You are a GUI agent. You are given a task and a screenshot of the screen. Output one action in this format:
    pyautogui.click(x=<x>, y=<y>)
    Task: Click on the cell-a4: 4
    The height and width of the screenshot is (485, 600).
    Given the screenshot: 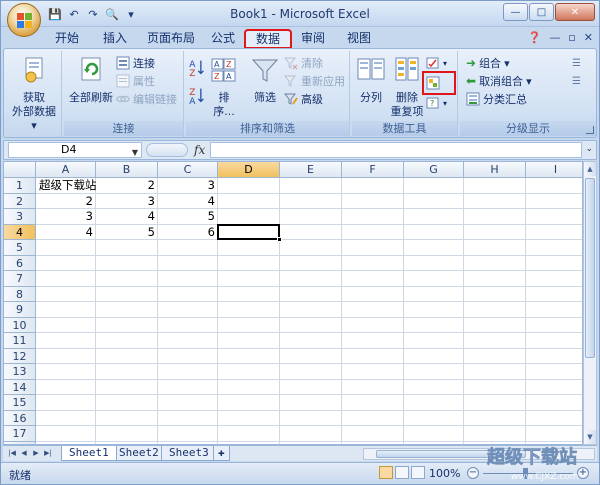 What is the action you would take?
    pyautogui.click(x=66, y=232)
    